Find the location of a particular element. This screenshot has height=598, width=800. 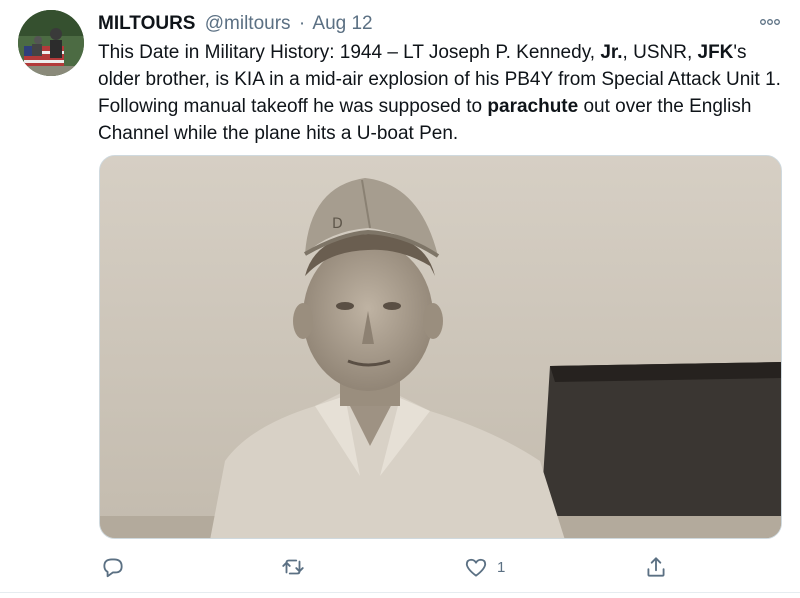

svg-text: D is located at coordinates (337, 224).